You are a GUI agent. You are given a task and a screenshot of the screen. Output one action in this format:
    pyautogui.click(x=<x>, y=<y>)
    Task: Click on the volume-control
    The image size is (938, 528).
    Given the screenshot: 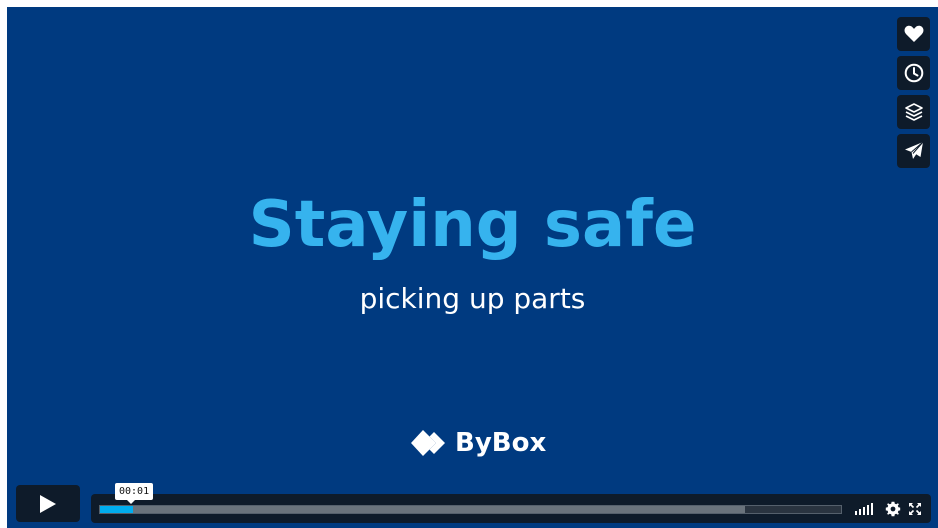 What is the action you would take?
    pyautogui.click(x=864, y=508)
    